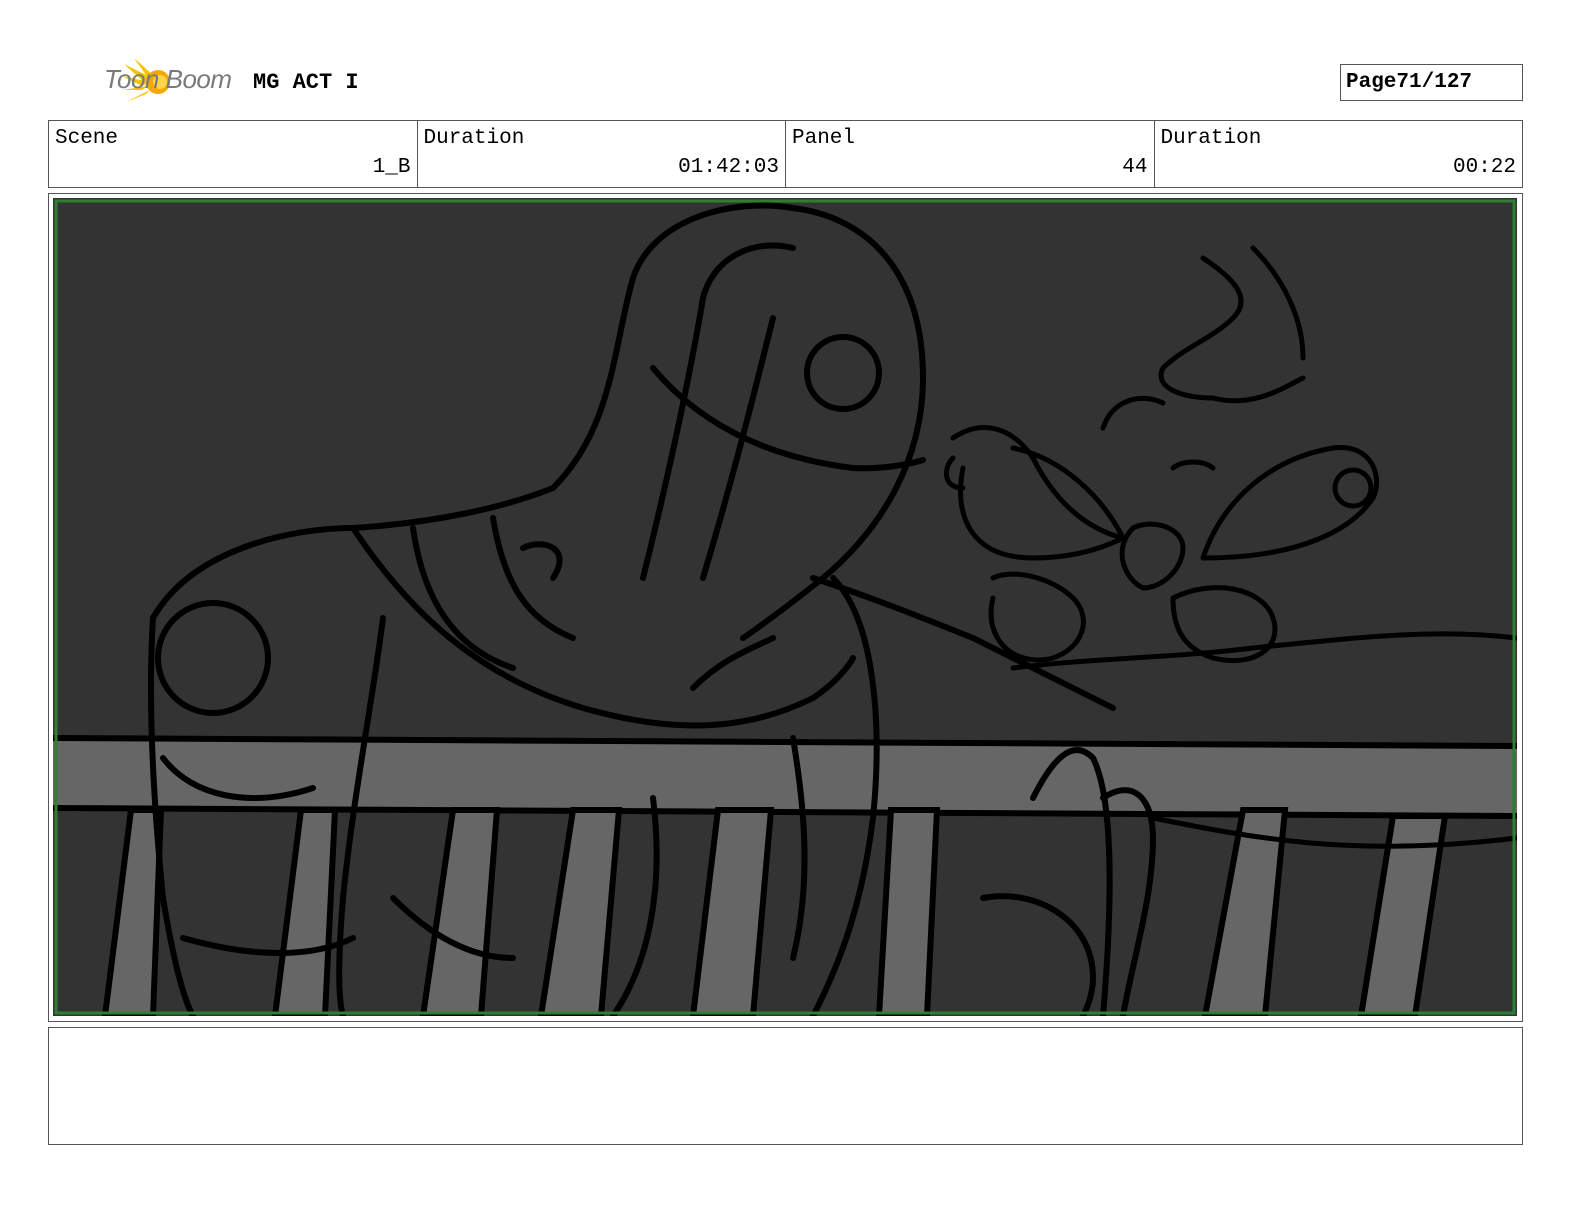 The image size is (1582, 1225). Describe the element at coordinates (728, 167) in the screenshot. I see `scene-duration-value: 01:42:03` at that location.